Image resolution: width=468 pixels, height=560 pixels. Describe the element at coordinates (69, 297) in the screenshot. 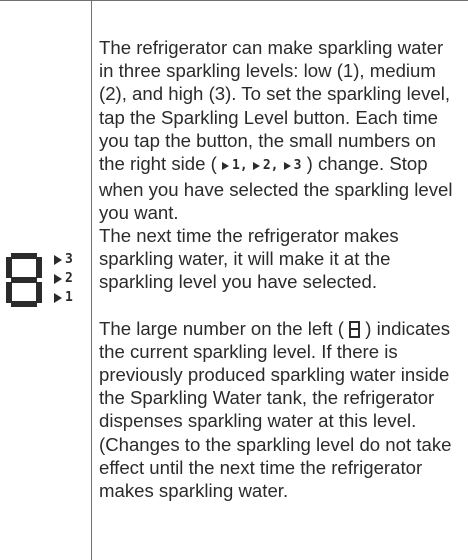

I see `level-number: 1` at that location.